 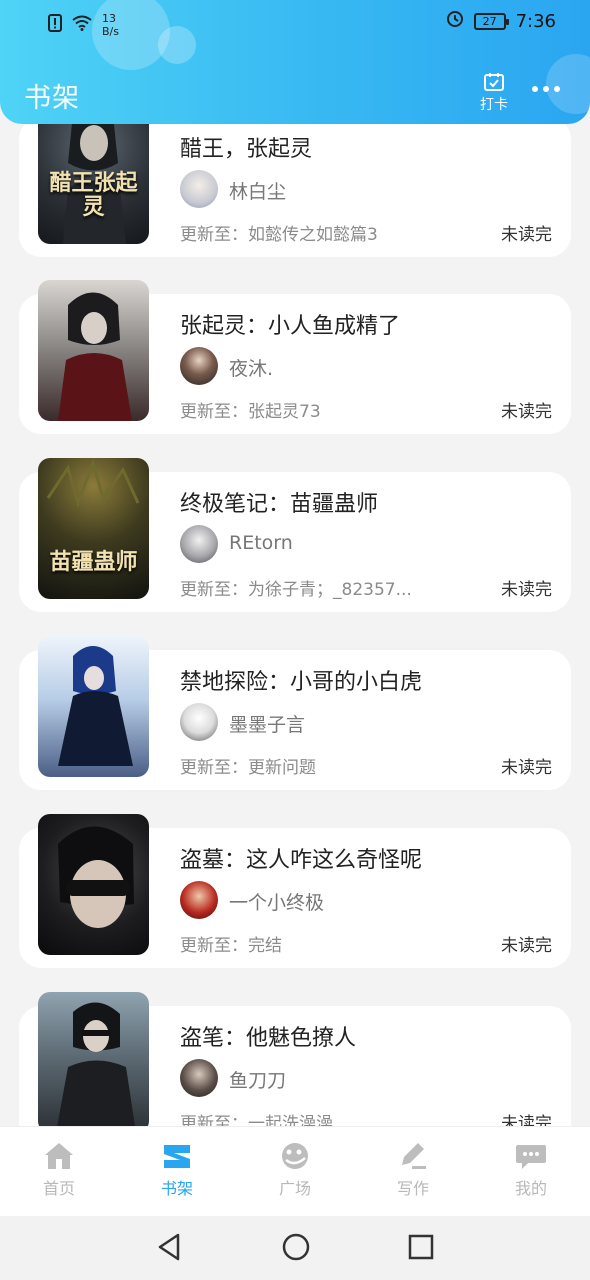 What do you see at coordinates (177, 1171) in the screenshot?
I see `tab-bookshelf: 书架` at bounding box center [177, 1171].